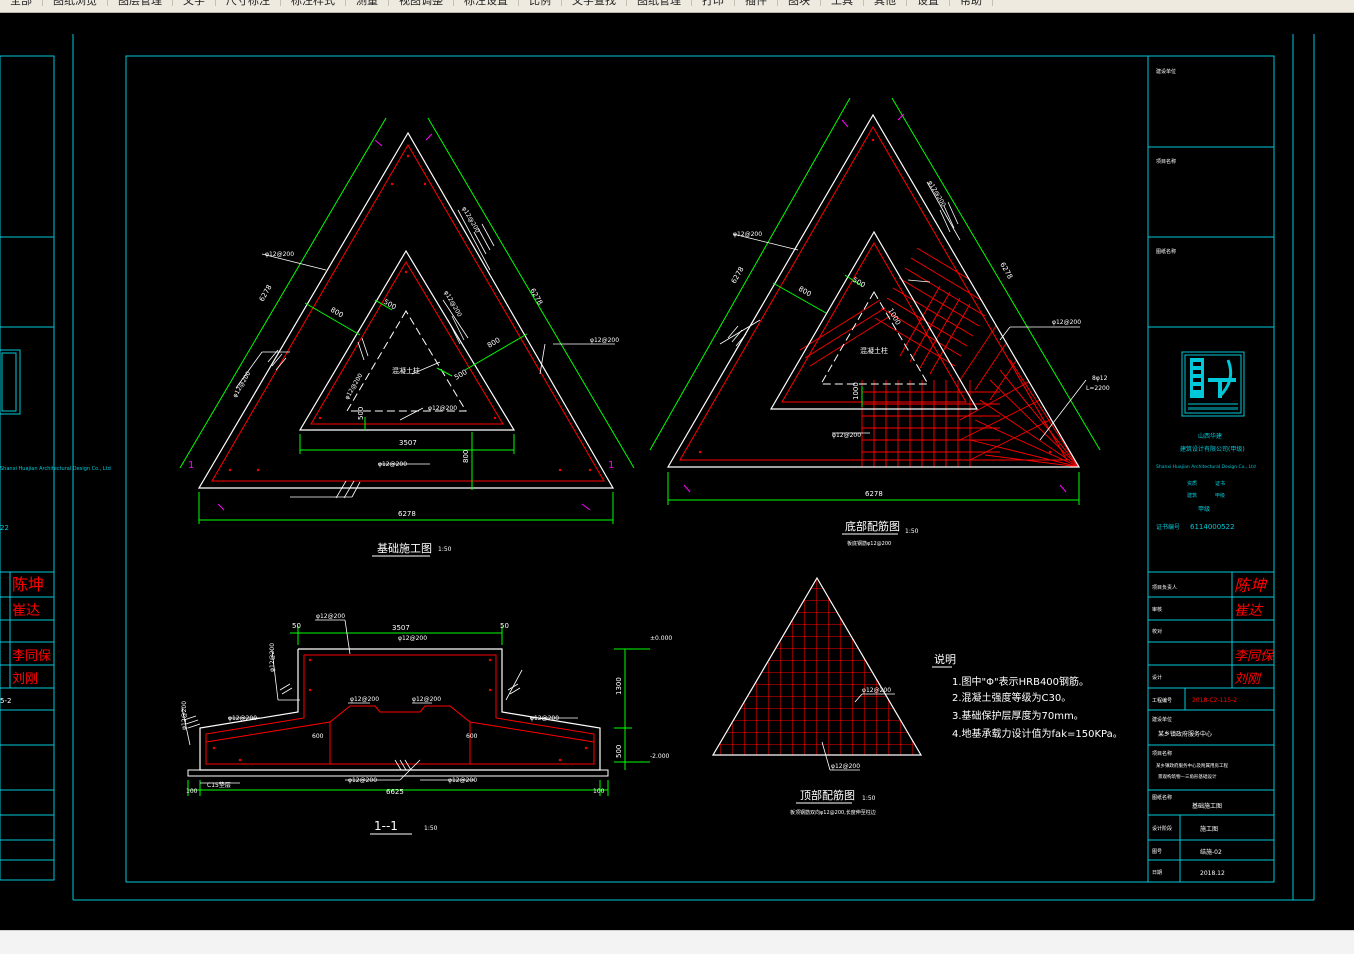 This screenshot has width=1354, height=954. Describe the element at coordinates (1192, 765) in the screenshot. I see `tb-project-line-1: 某乡镇政府服务中心及附属用房工程` at that location.